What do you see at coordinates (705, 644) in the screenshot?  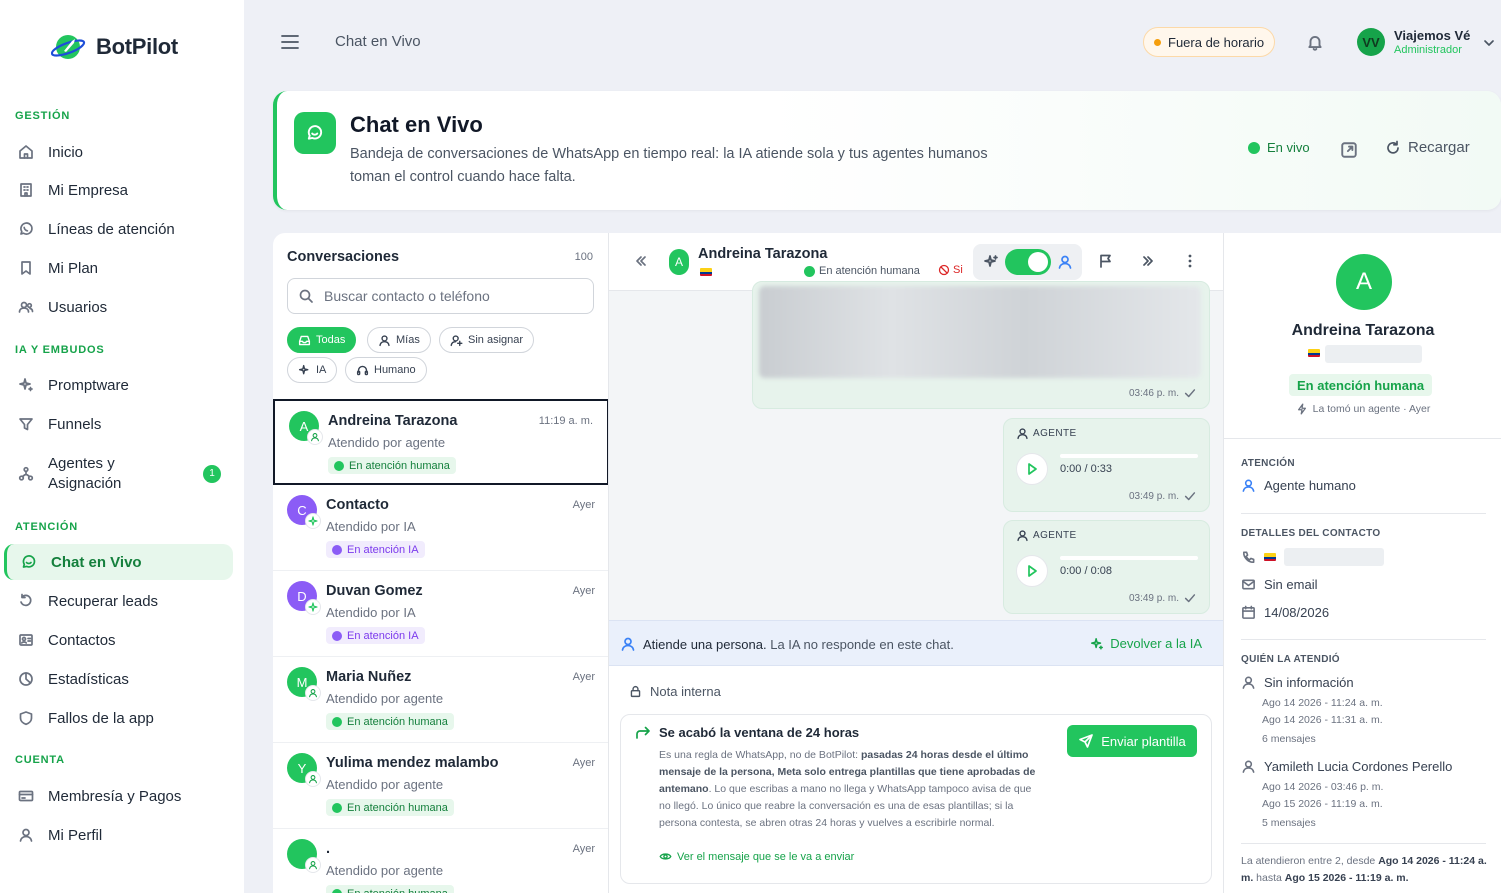 I see `banner-strong: Atiende una persona.` at bounding box center [705, 644].